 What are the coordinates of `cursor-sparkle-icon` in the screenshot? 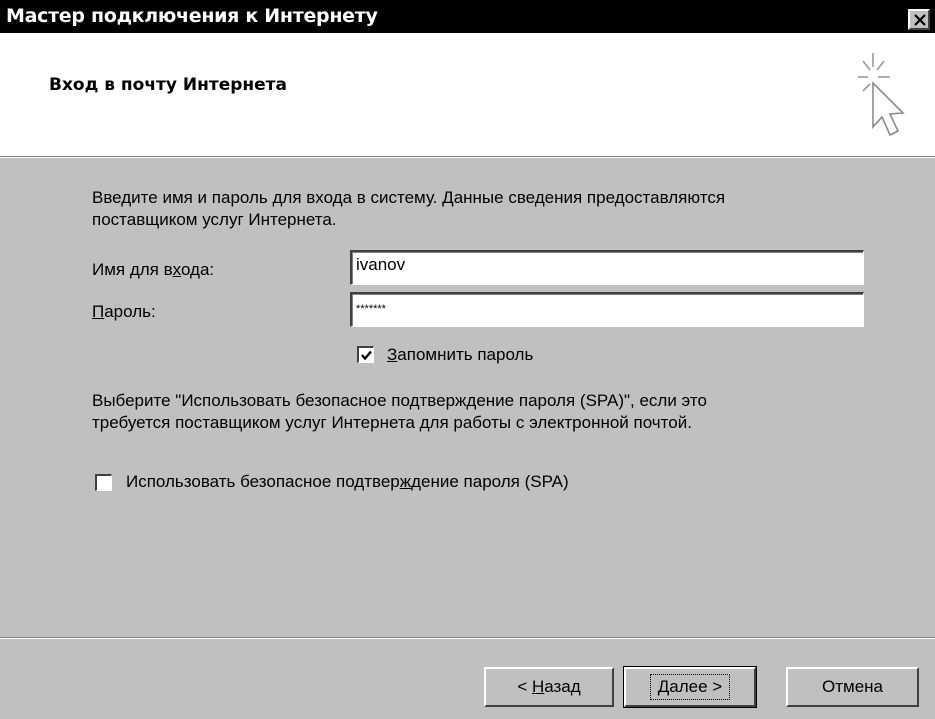 It's located at (881, 95).